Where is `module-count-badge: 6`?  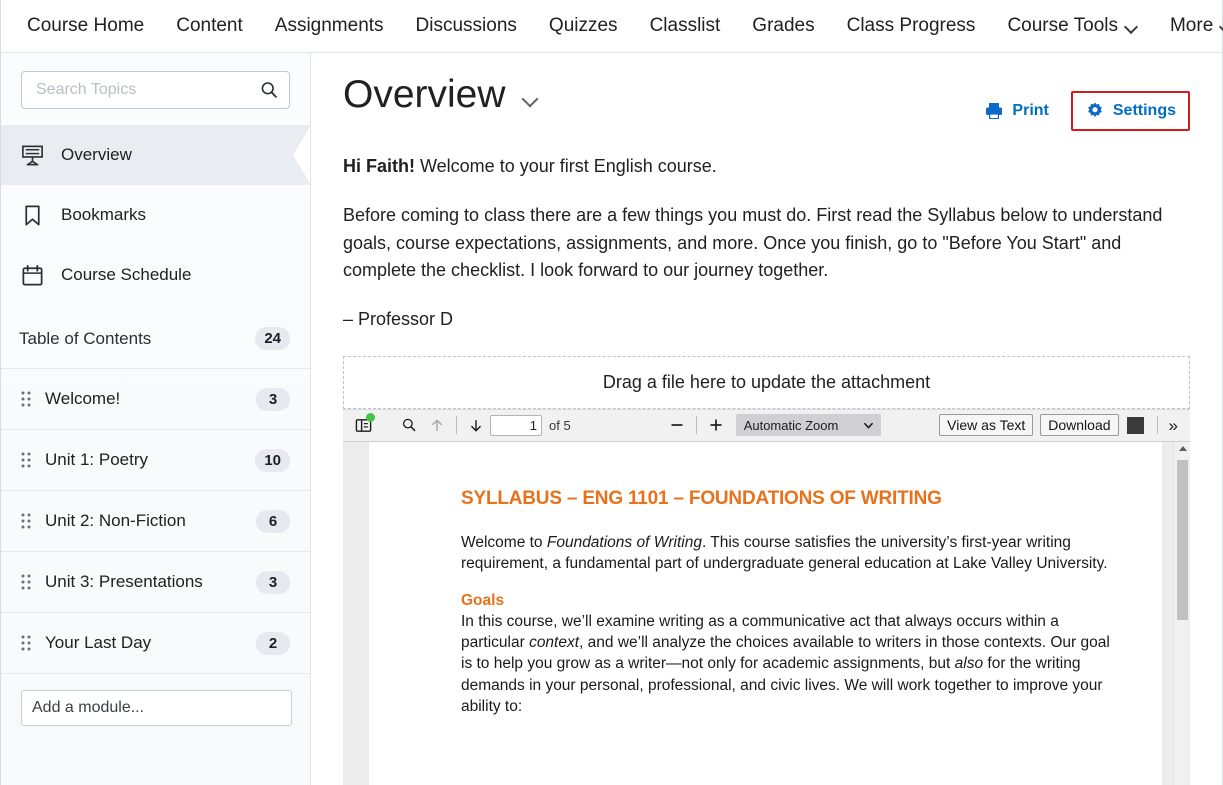
module-count-badge: 6 is located at coordinates (273, 521).